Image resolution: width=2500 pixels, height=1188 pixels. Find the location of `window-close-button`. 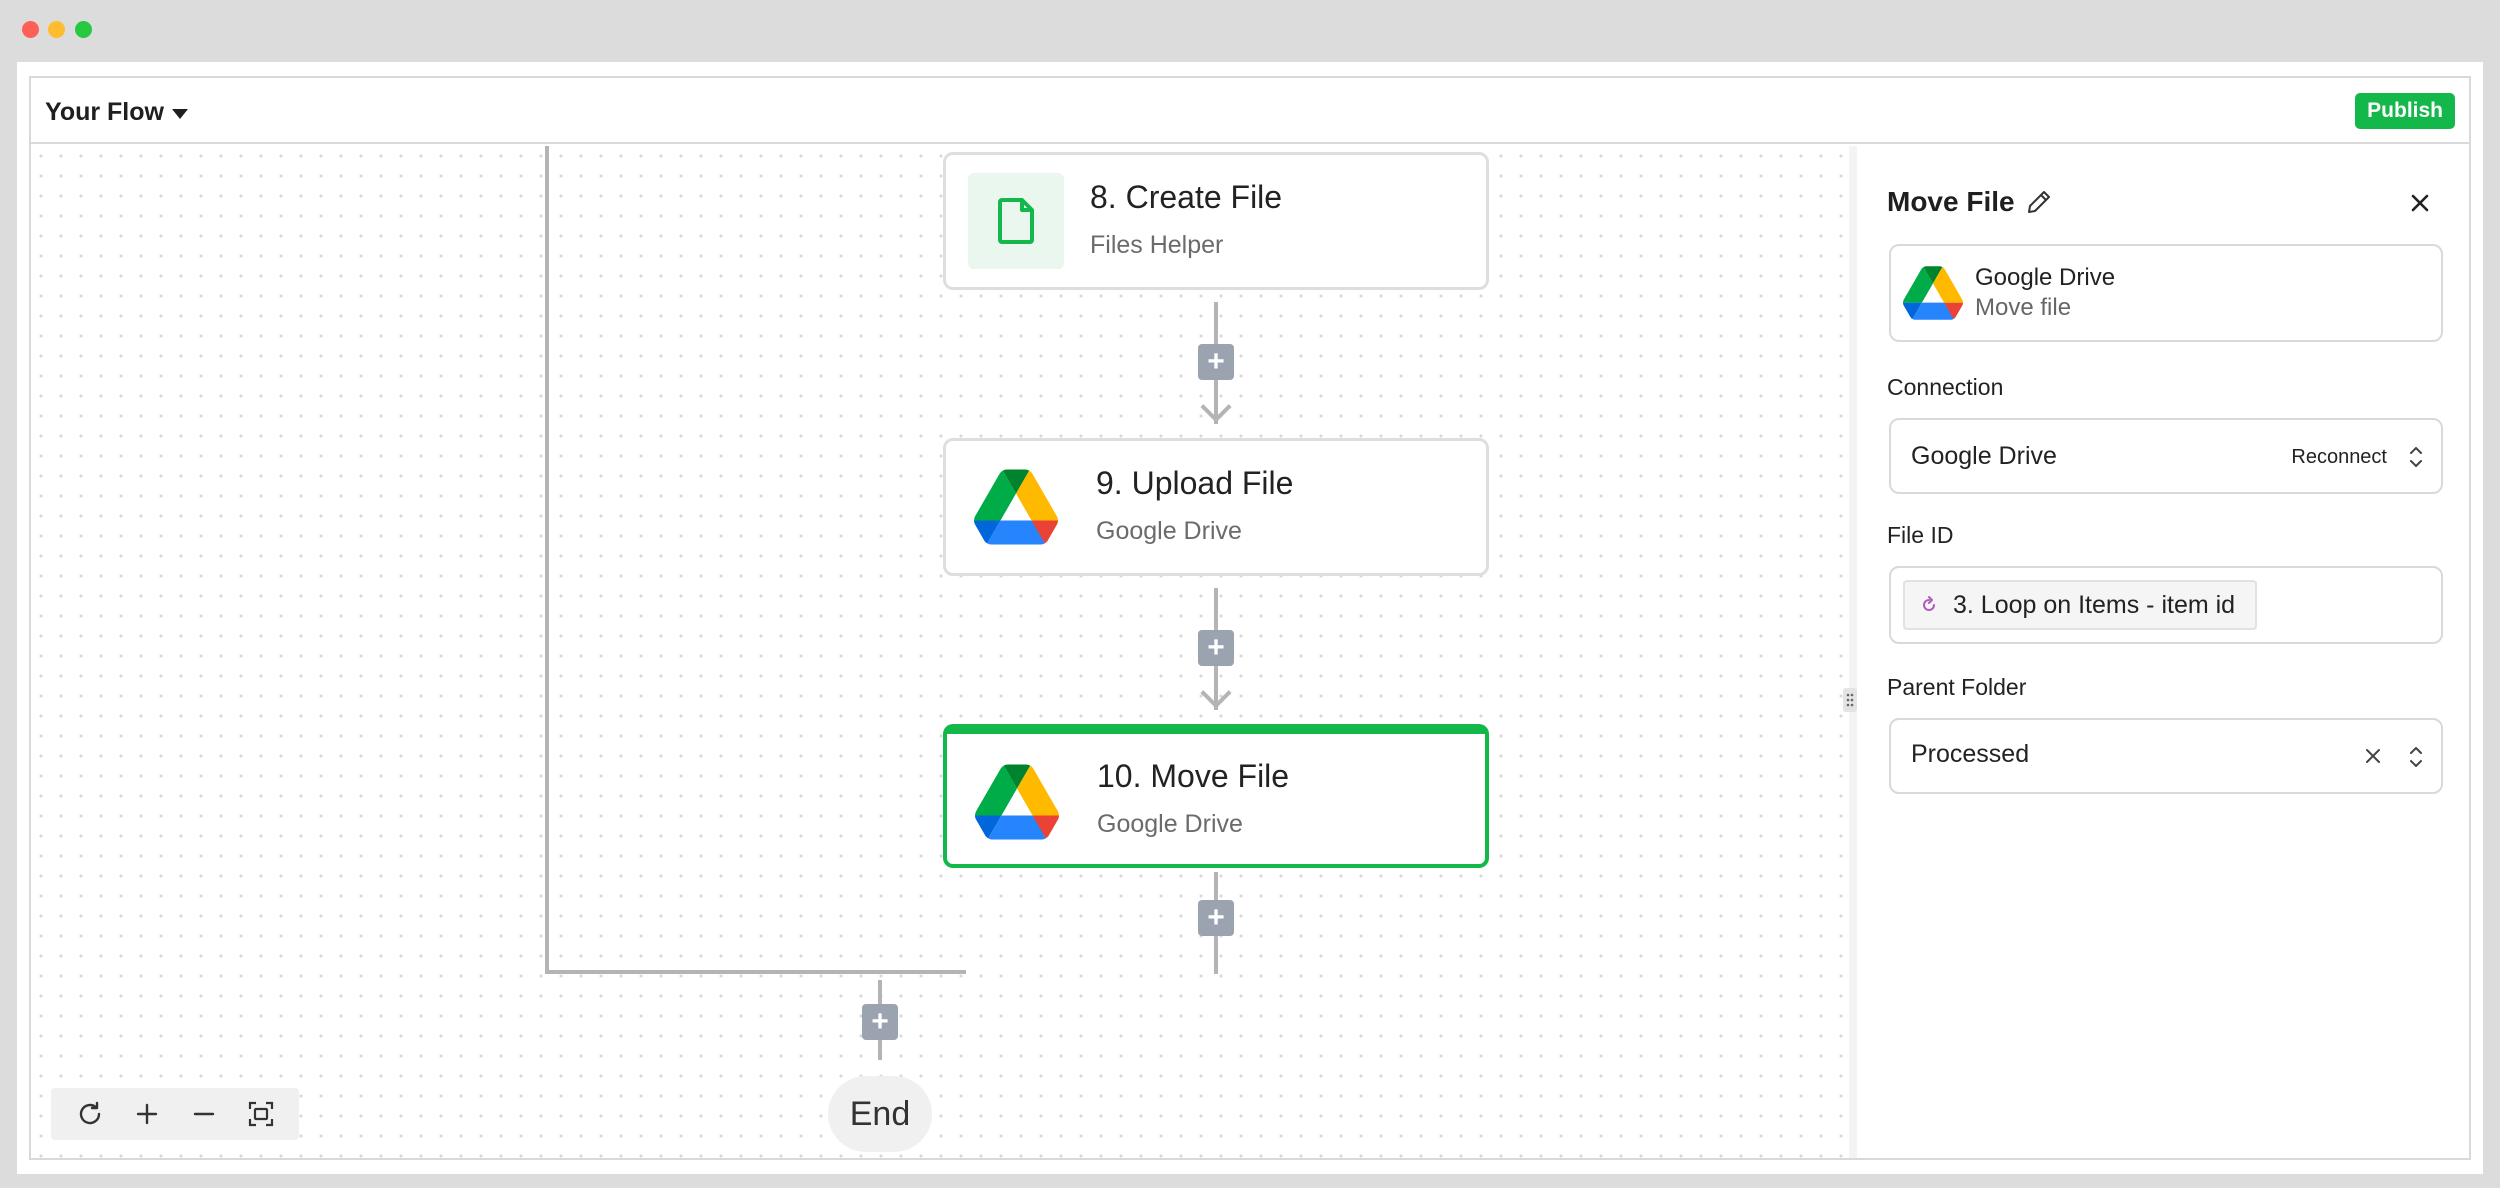

window-close-button is located at coordinates (30, 29).